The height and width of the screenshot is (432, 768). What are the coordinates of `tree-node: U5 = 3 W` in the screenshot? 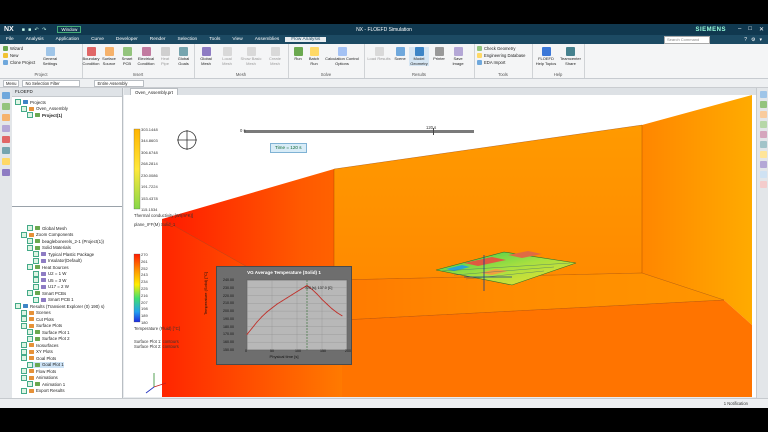 It's located at (49, 280).